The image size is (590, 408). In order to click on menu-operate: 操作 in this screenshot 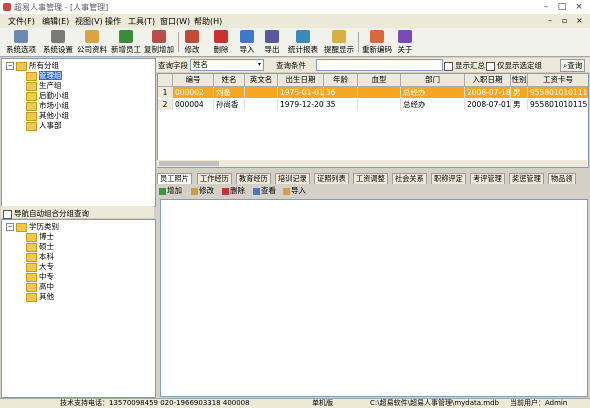, I will do `click(113, 21)`.